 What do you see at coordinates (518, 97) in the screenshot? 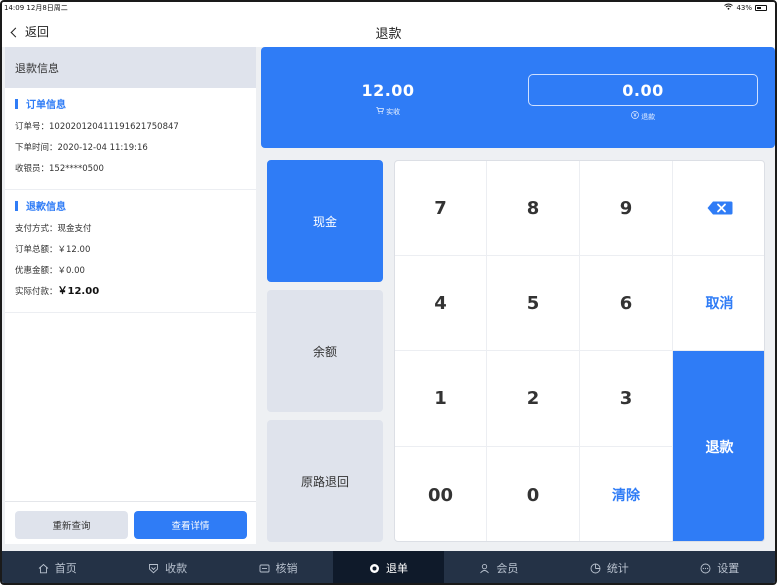
I see `amount-banner: 12.00 实收 0.00 退款` at bounding box center [518, 97].